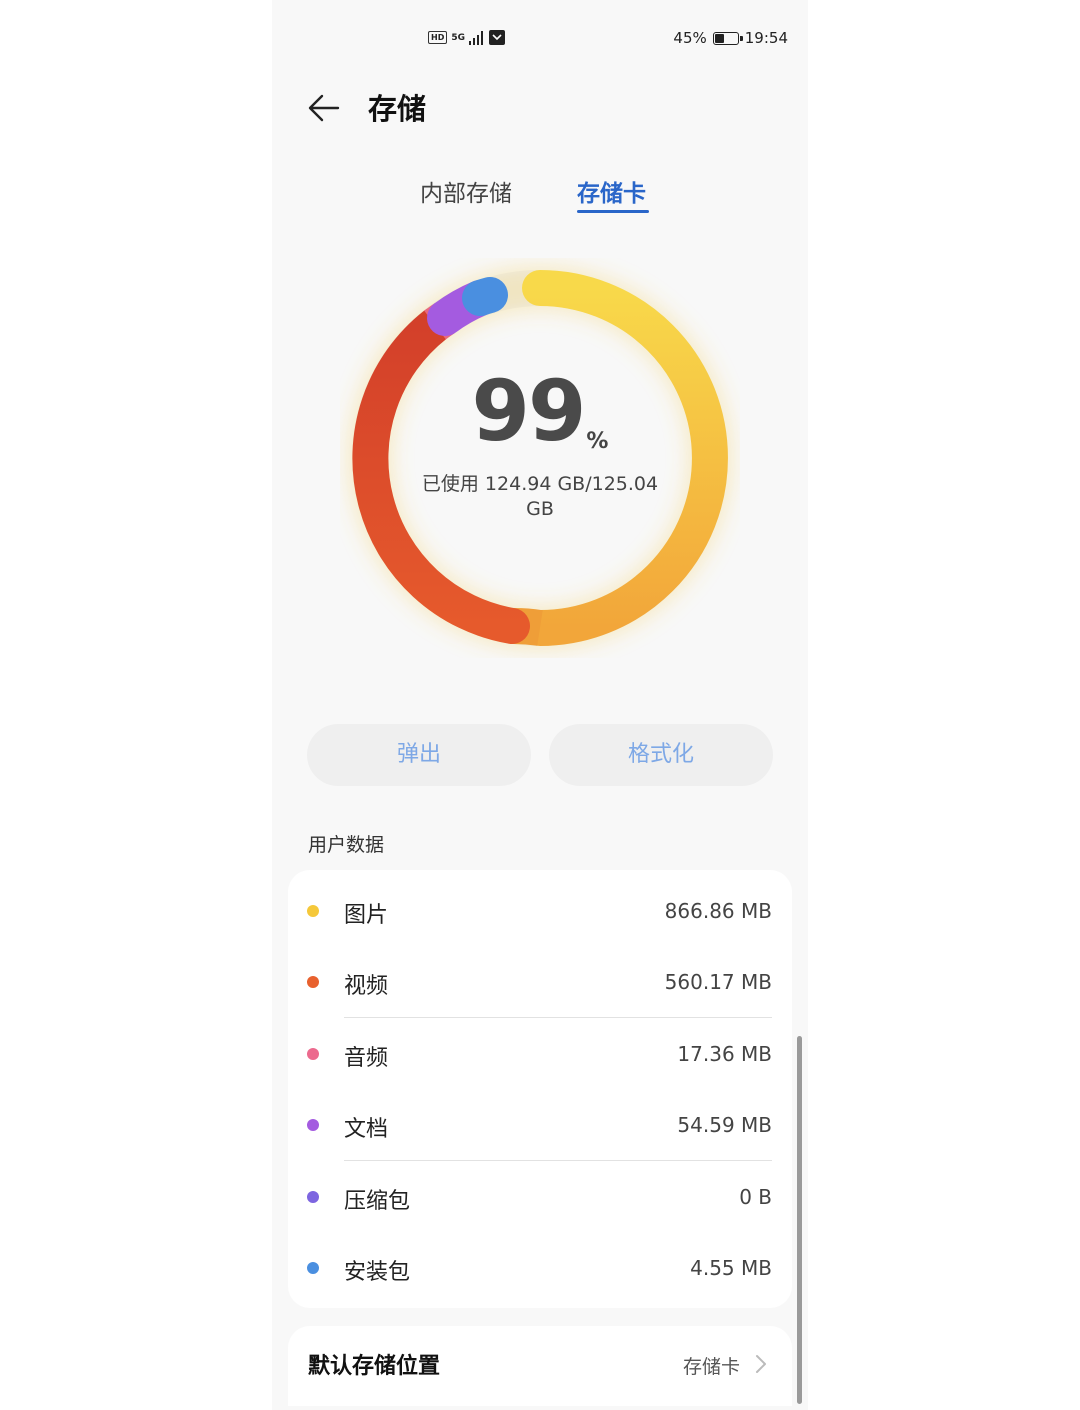  I want to click on item-label: 图片, so click(366, 915).